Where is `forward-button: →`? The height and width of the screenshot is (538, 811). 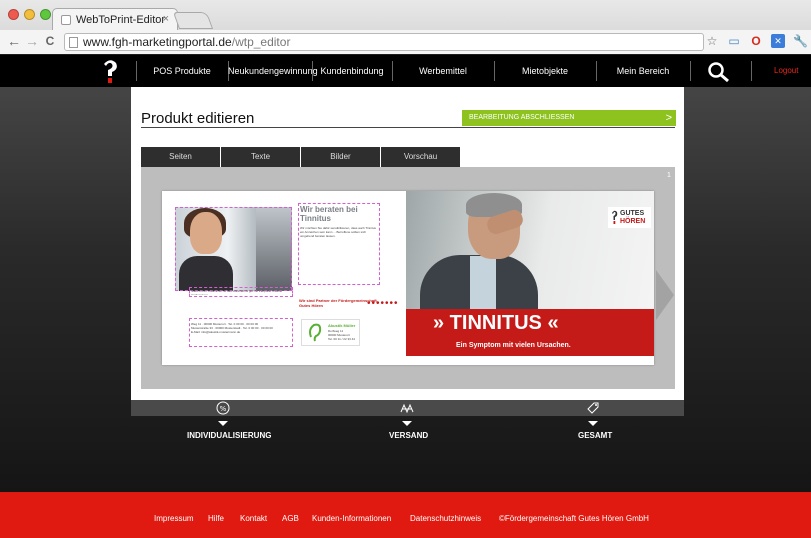
forward-button: → is located at coordinates (32, 41).